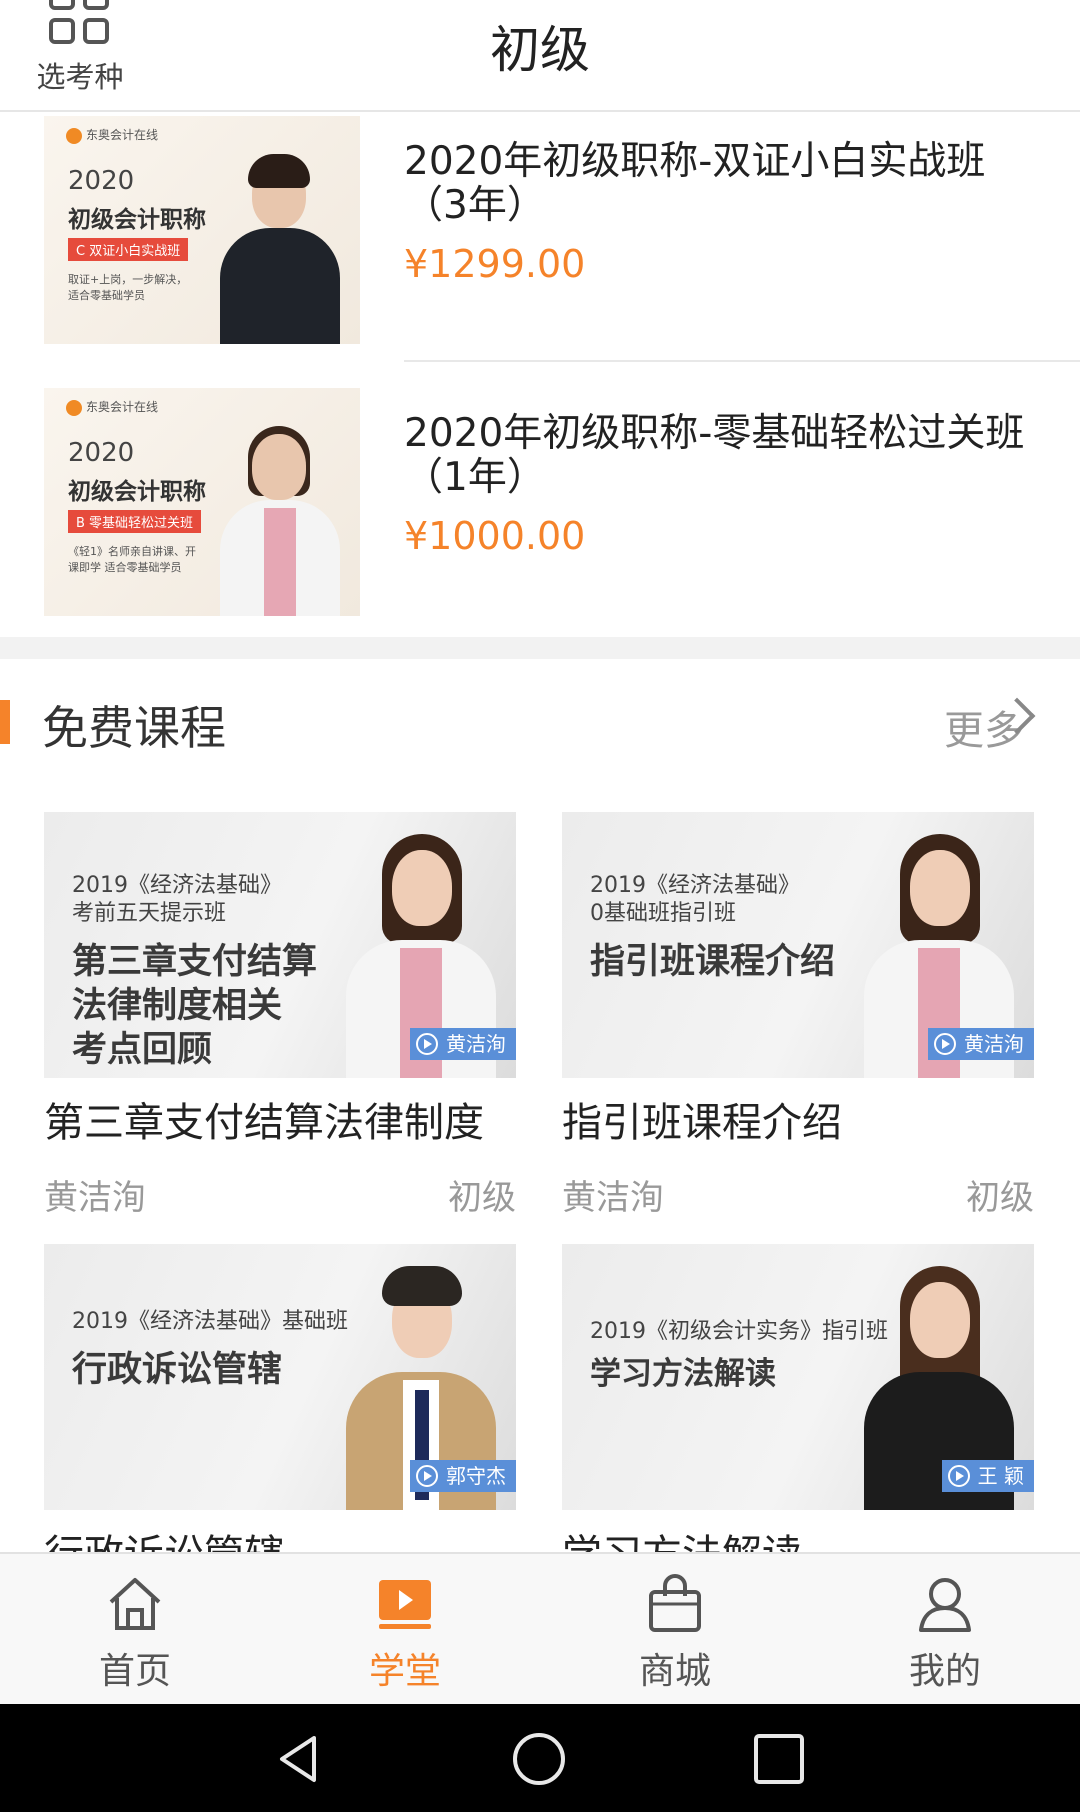 The image size is (1080, 1812). I want to click on tab-label: 我的, so click(944, 1671).